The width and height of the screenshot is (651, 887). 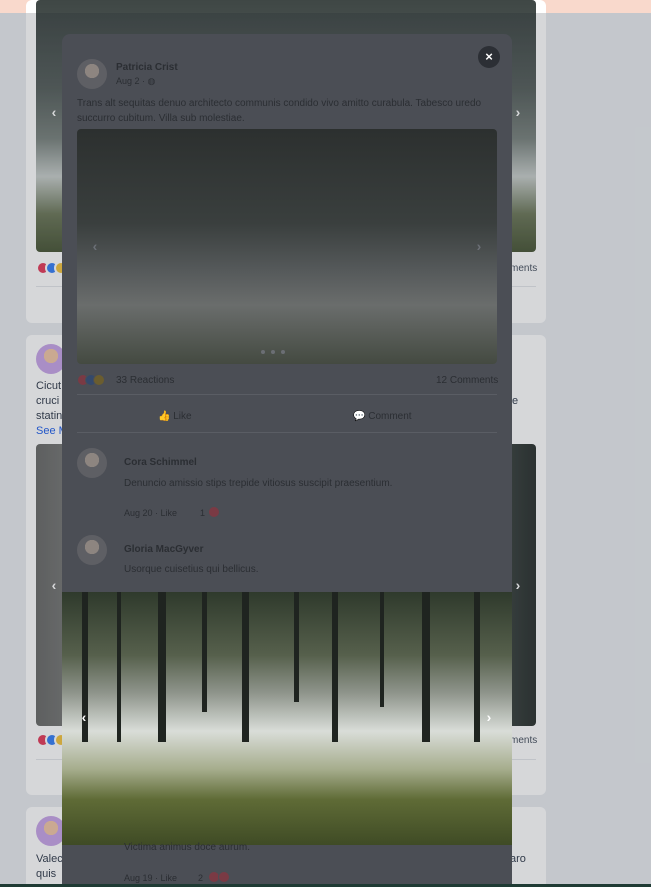 I want to click on comment-reaction-count: 2, so click(x=201, y=878).